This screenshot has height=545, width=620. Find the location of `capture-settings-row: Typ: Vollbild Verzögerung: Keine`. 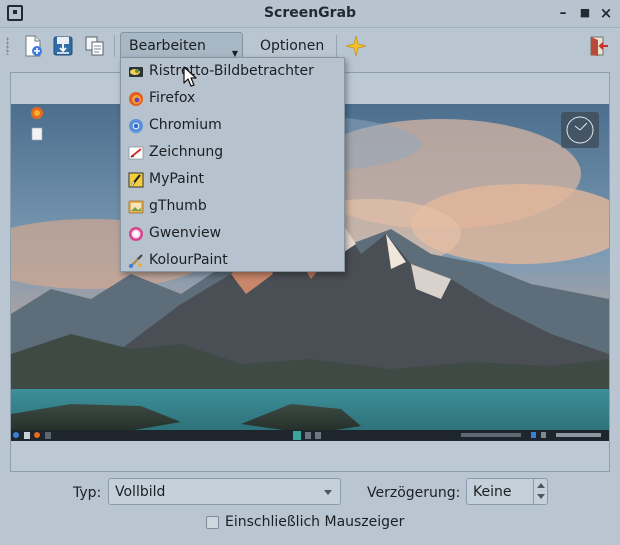

capture-settings-row: Typ: Vollbild Verzögerung: Keine is located at coordinates (310, 493).